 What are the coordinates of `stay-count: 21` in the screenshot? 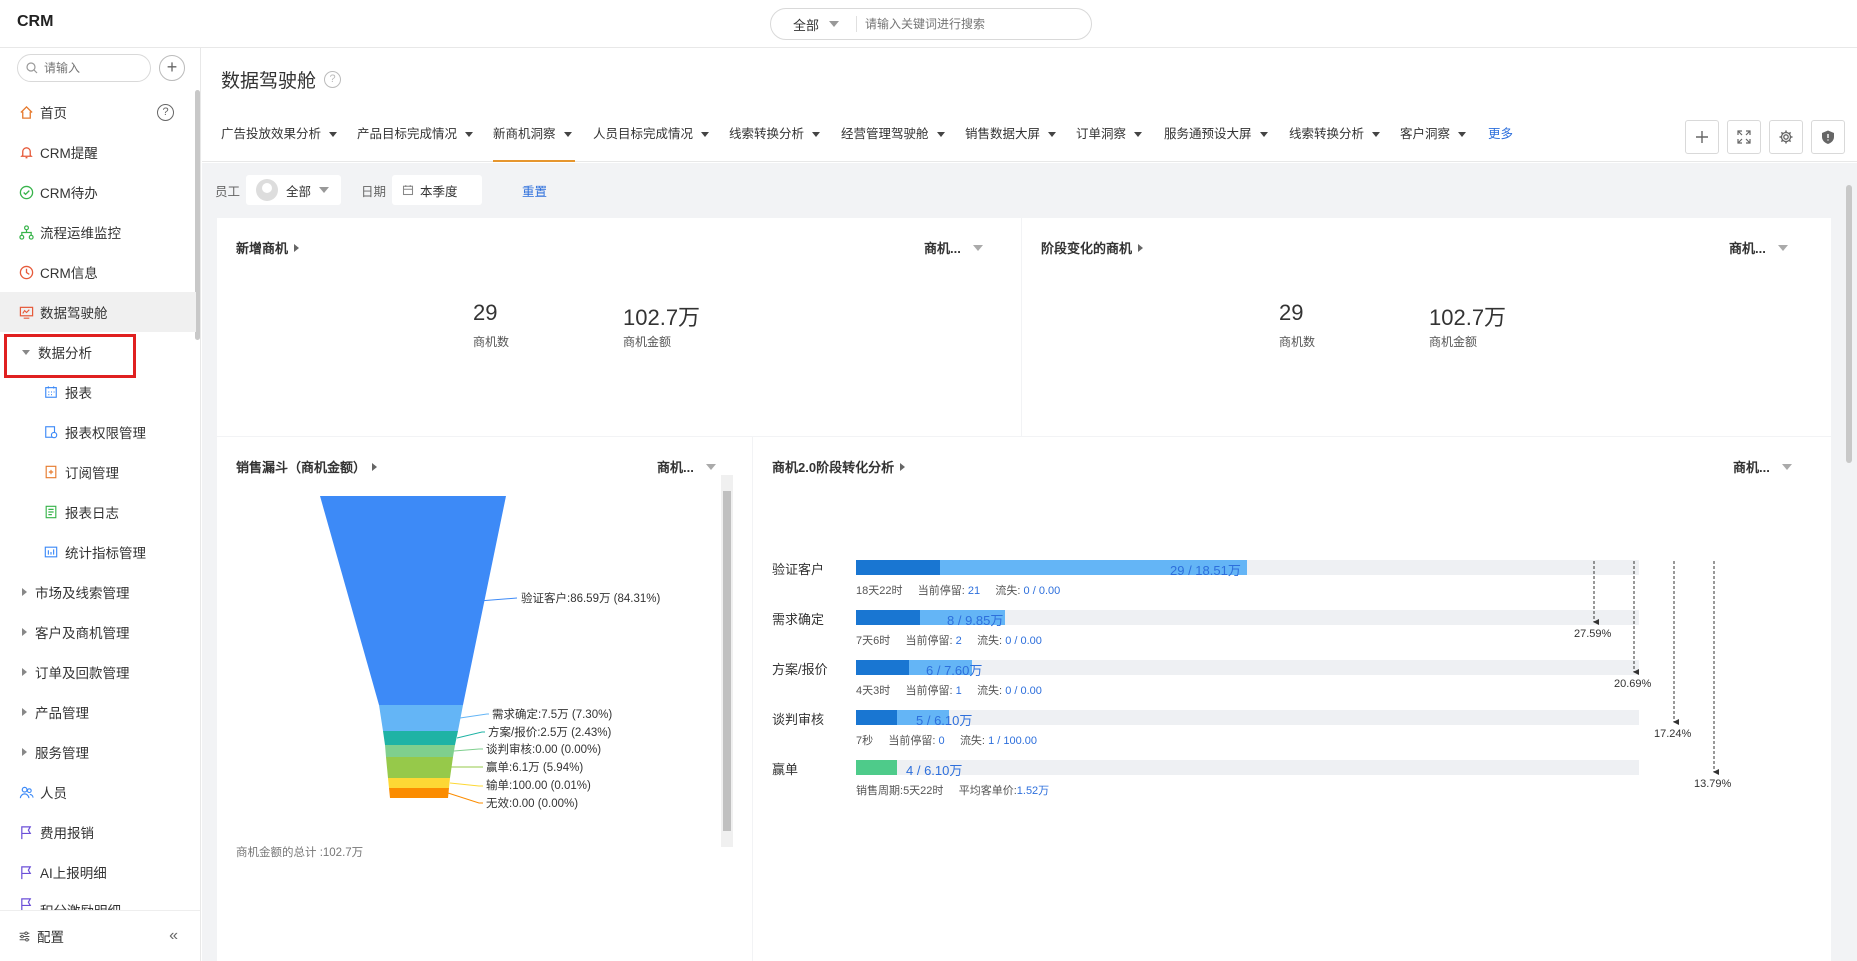 It's located at (974, 591).